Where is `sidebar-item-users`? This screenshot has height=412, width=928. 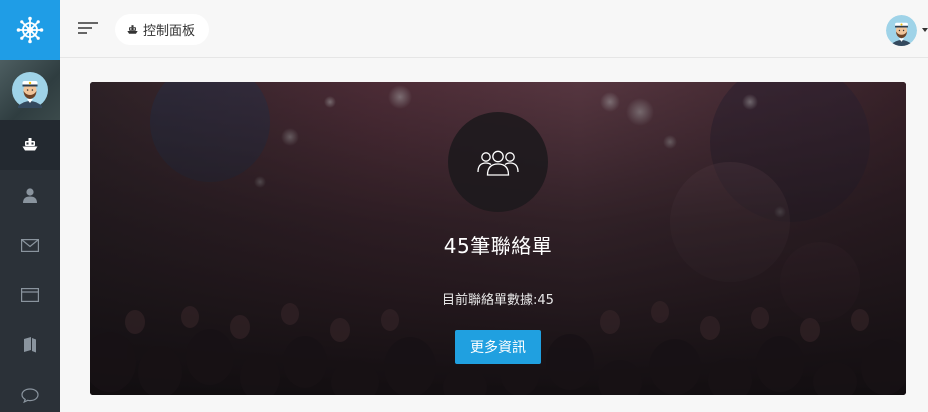 sidebar-item-users is located at coordinates (30, 195).